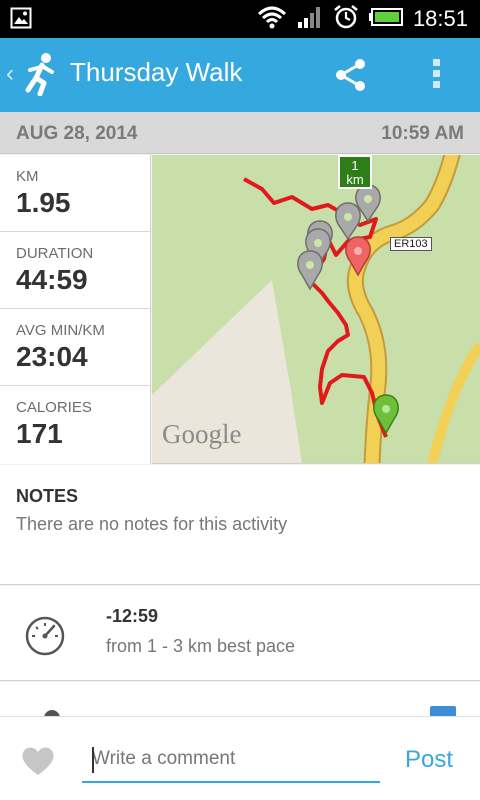 This screenshot has height=800, width=480. What do you see at coordinates (231, 760) in the screenshot?
I see `comment-input` at bounding box center [231, 760].